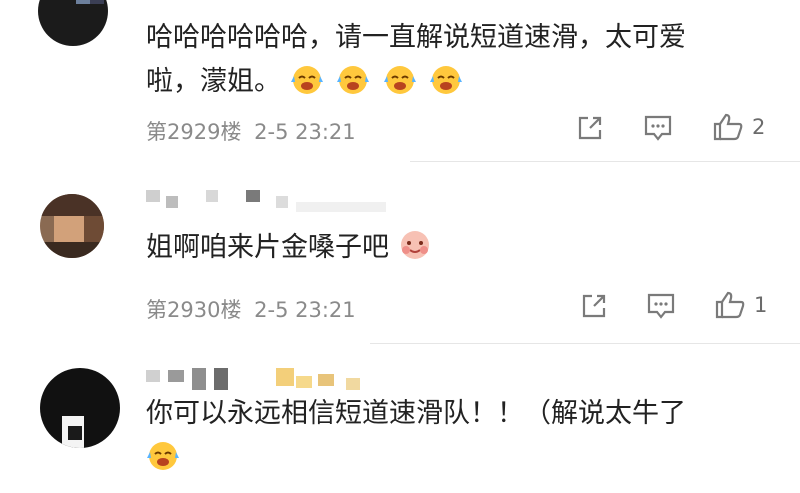 This screenshot has height=493, width=800. I want to click on comment-meta: 第2930楼 2-5 23:21, so click(251, 309).